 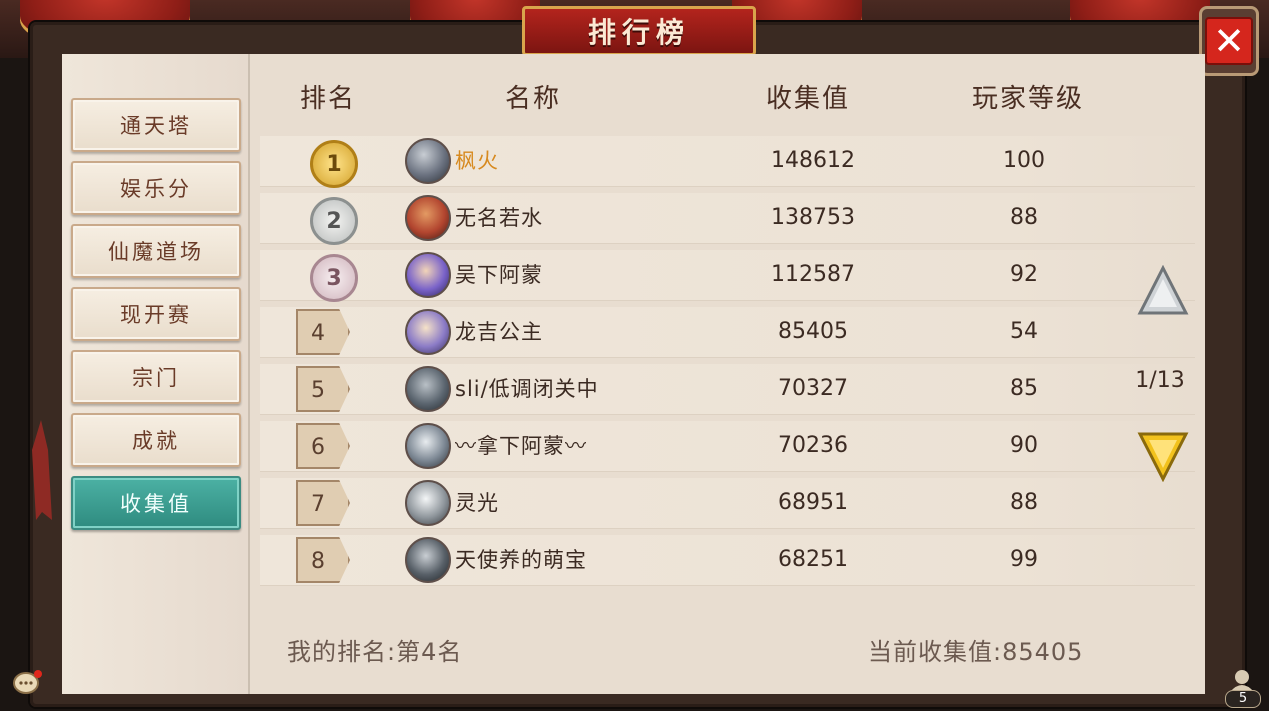 What do you see at coordinates (727, 446) in the screenshot?
I see `table-row: 6 〰拿下阿蒙〰 70236 90` at bounding box center [727, 446].